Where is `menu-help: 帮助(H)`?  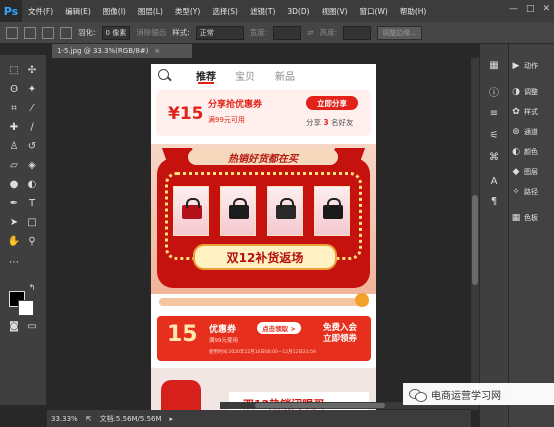 menu-help: 帮助(H) is located at coordinates (413, 11).